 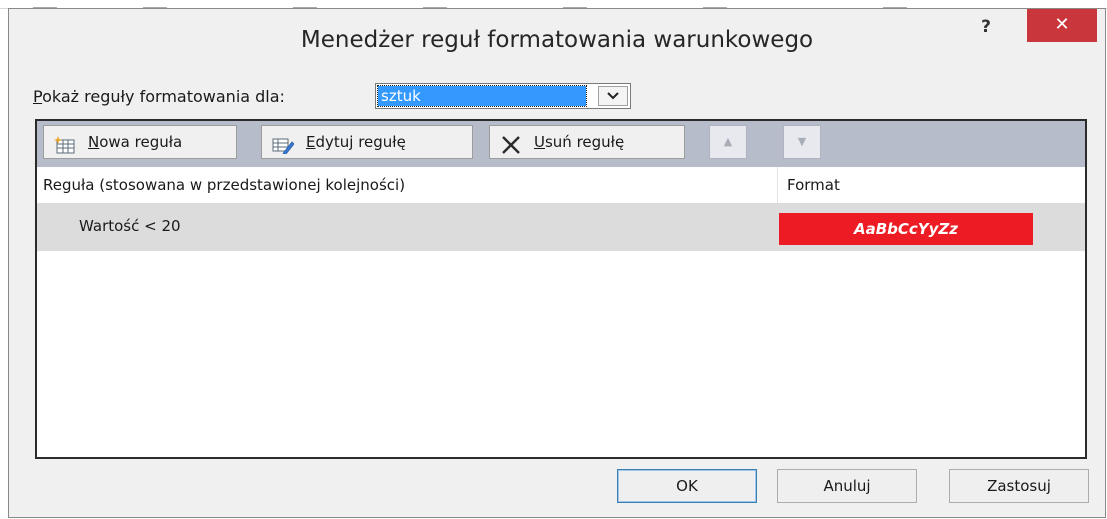 What do you see at coordinates (163, 96) in the screenshot?
I see `show-rules-label-text: okaż reguły formatowania dla:` at bounding box center [163, 96].